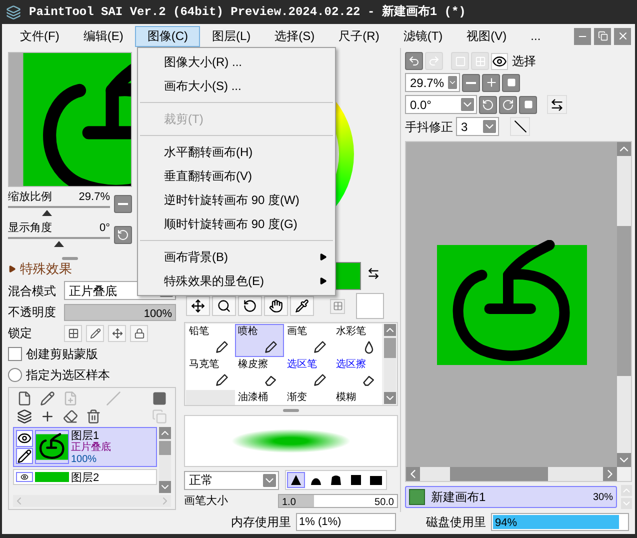  Describe the element at coordinates (508, 105) in the screenshot. I see `rotate-right-button` at that location.